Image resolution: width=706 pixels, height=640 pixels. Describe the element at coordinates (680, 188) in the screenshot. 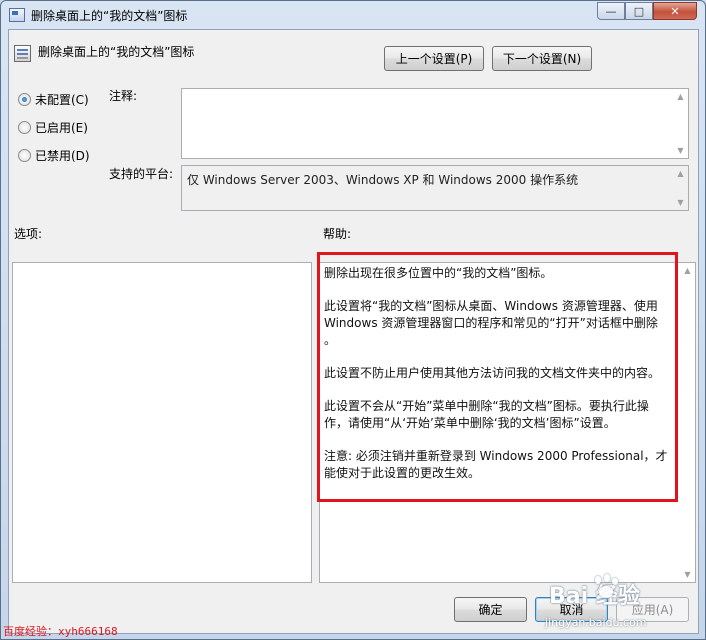

I see `platform-scrollbar: ▲ ▼` at that location.